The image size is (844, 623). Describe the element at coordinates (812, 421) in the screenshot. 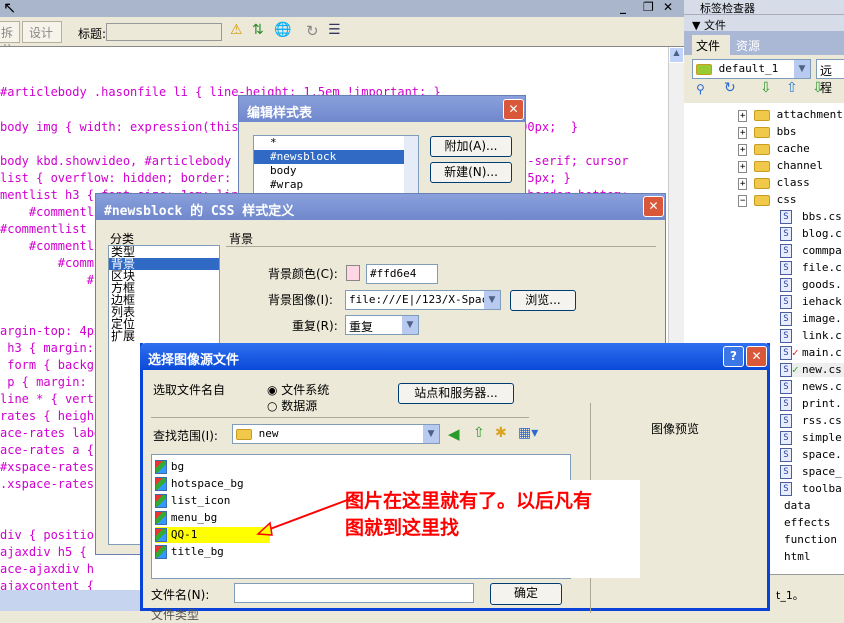

I see `css-file-item: Srss.cs` at that location.